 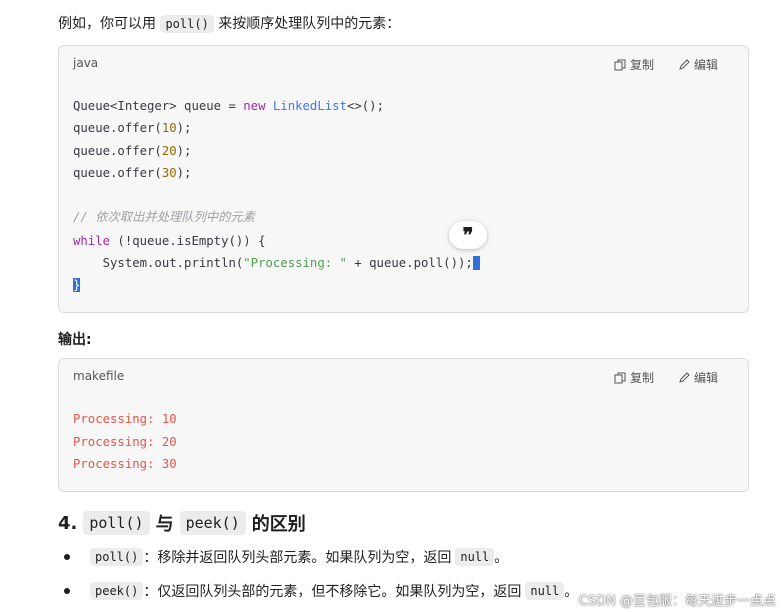 What do you see at coordinates (117, 591) in the screenshot?
I see `bullet-code: peek()` at bounding box center [117, 591].